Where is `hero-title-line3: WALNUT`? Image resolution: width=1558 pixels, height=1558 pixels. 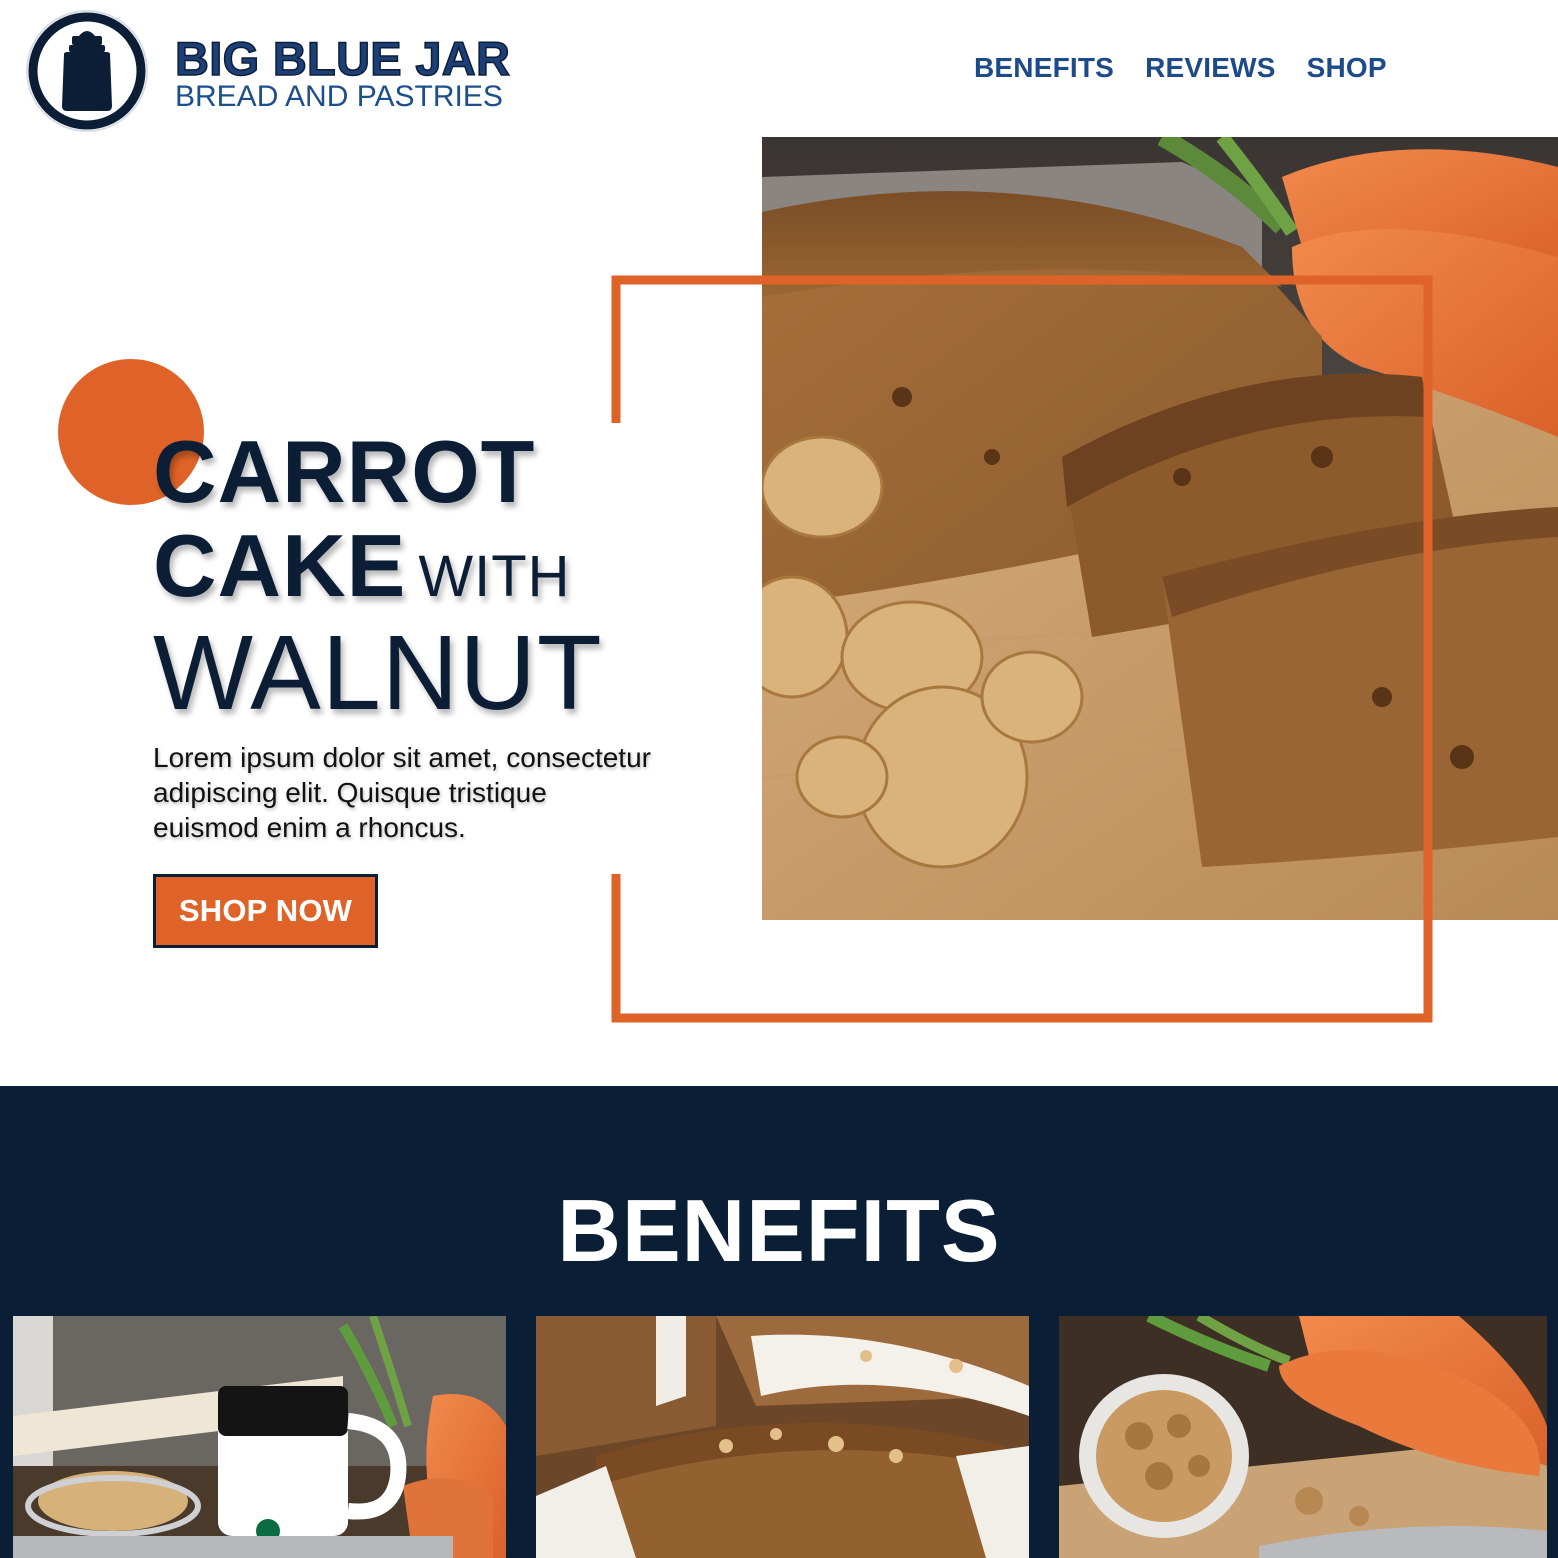 hero-title-line3: WALNUT is located at coordinates (378, 673).